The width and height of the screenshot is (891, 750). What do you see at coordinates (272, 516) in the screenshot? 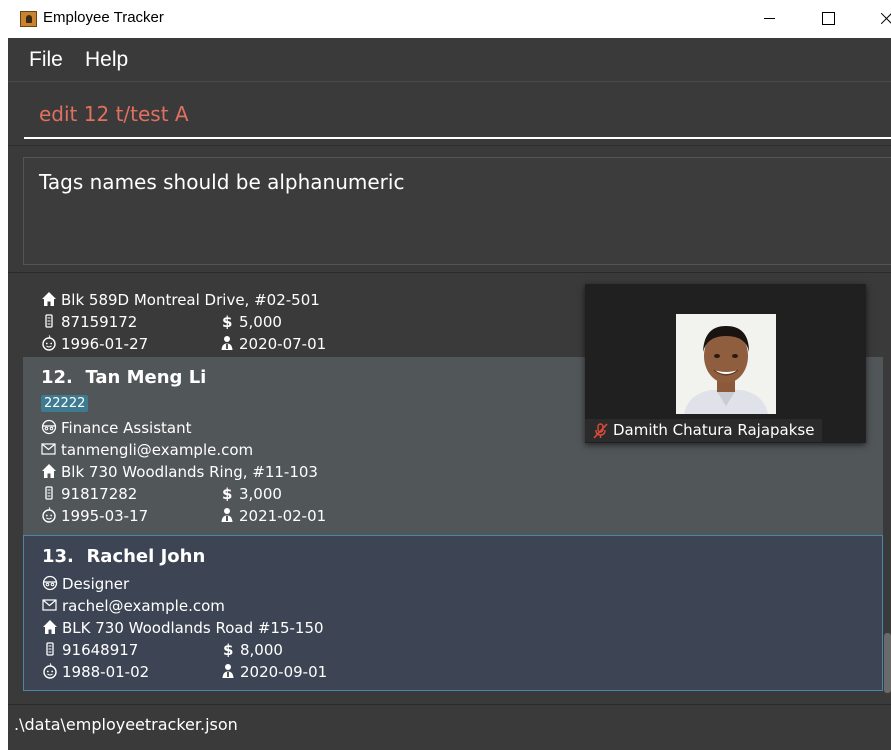
I see `employee-start-date: 2021-02-01` at bounding box center [272, 516].